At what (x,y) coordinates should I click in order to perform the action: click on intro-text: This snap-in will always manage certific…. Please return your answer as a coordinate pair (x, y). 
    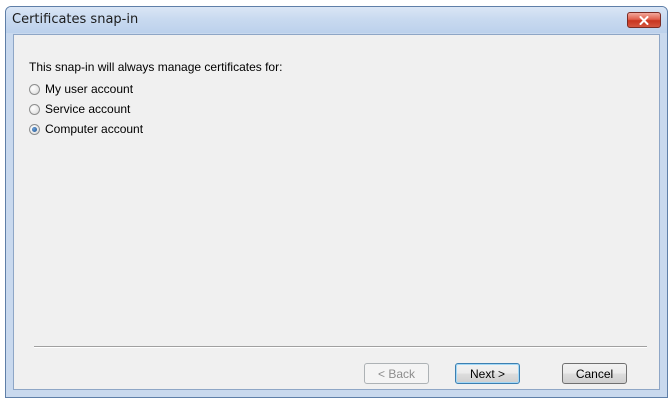
    Looking at the image, I should click on (156, 67).